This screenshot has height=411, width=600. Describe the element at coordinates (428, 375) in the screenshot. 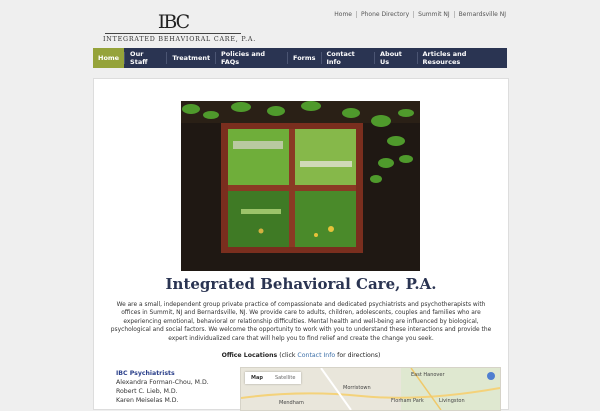

I see `map-place-label: East Hanover` at that location.